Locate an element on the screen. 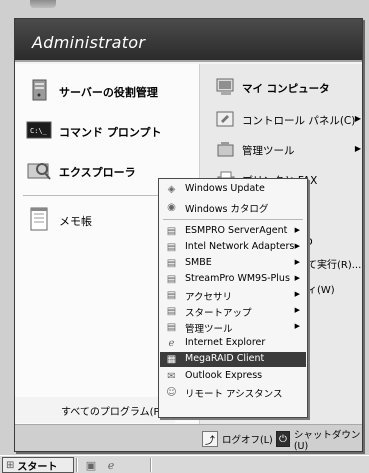 The image size is (369, 473). shutdown-label: シャットダウン(U) is located at coordinates (327, 440).